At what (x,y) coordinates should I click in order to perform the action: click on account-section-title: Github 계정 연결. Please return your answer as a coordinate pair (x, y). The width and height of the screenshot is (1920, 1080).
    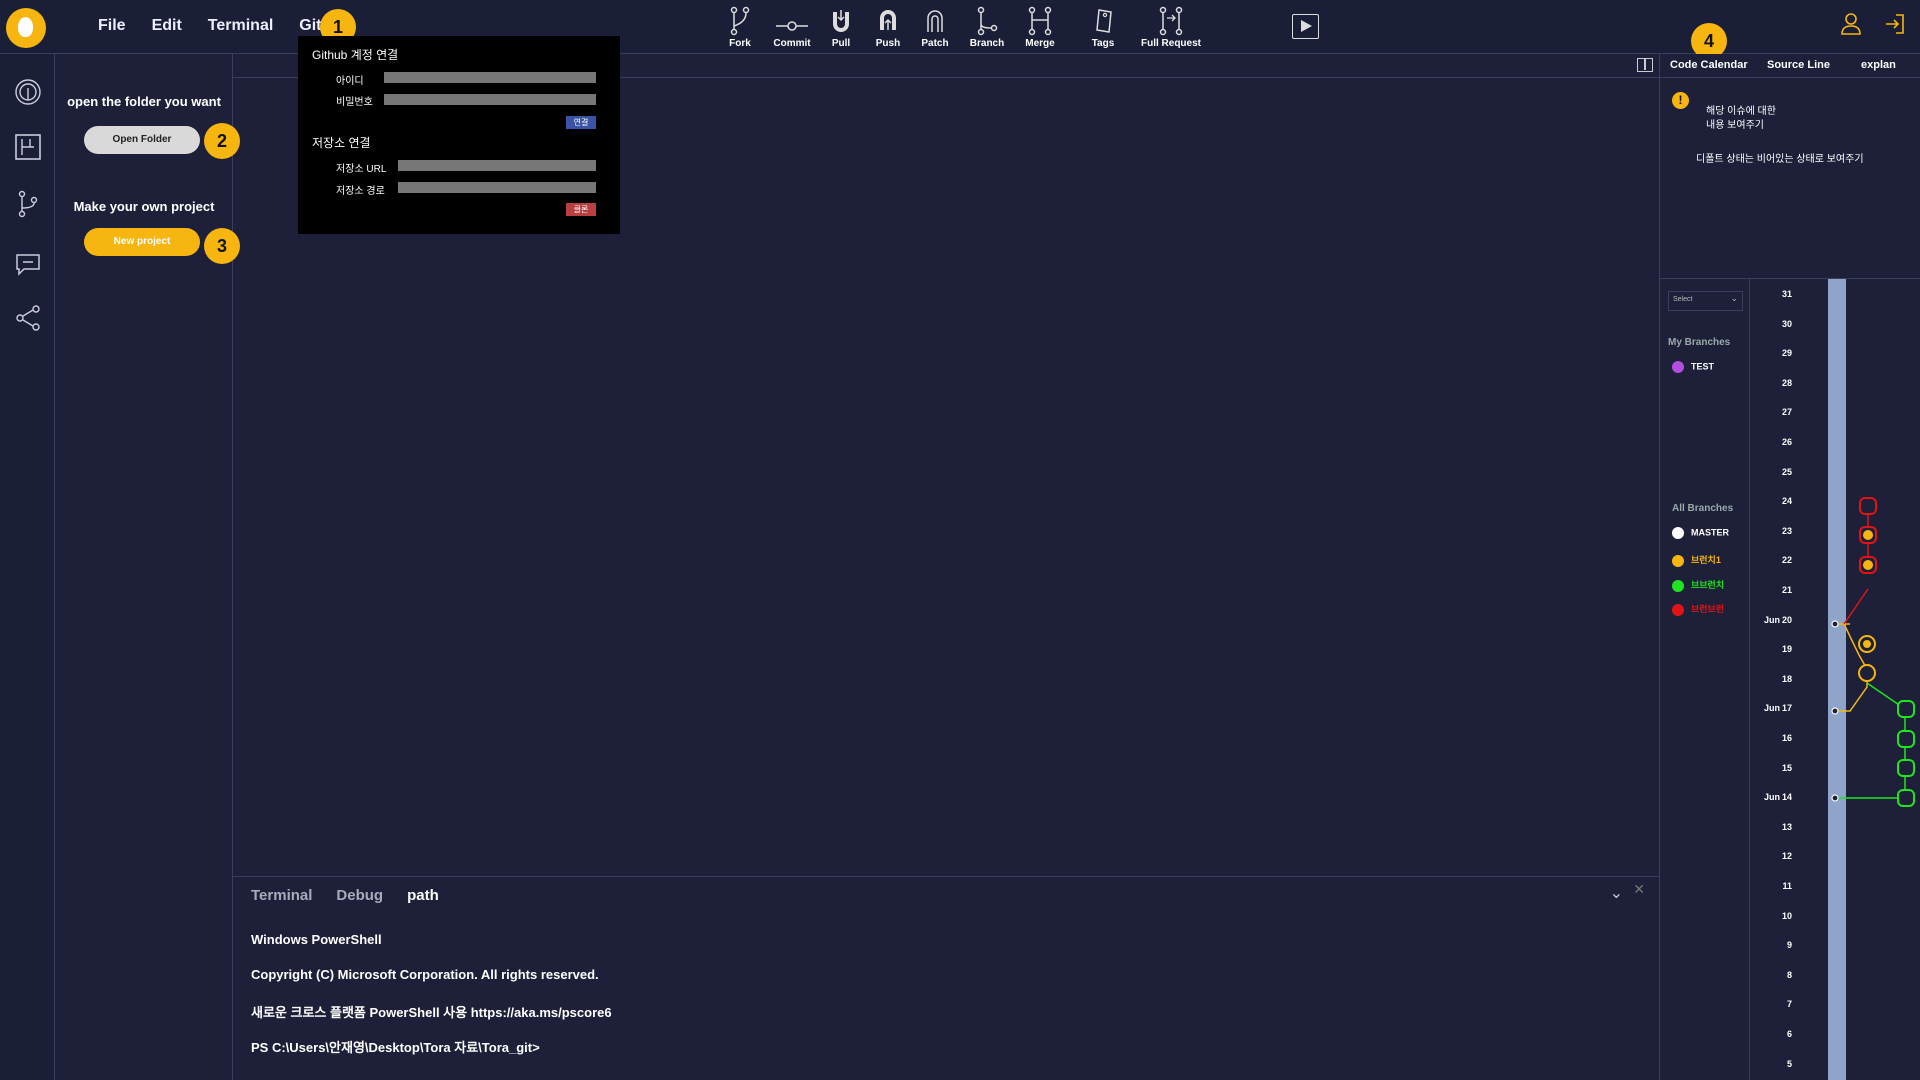
    Looking at the image, I should click on (355, 55).